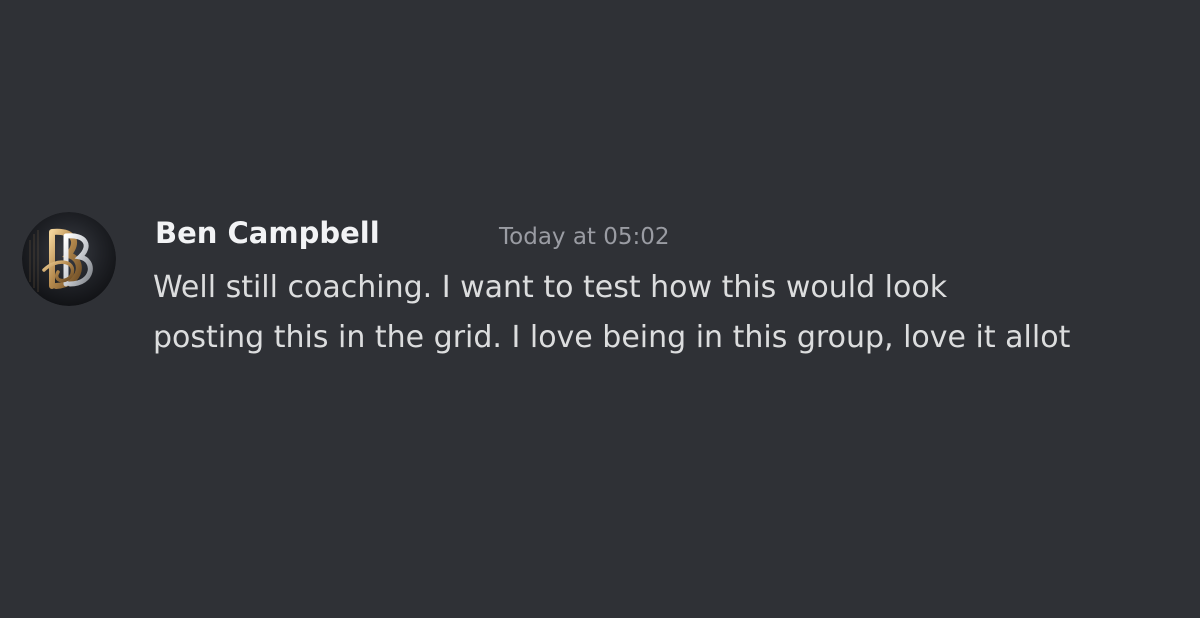  I want to click on author-name: Ben Campbell, so click(267, 233).